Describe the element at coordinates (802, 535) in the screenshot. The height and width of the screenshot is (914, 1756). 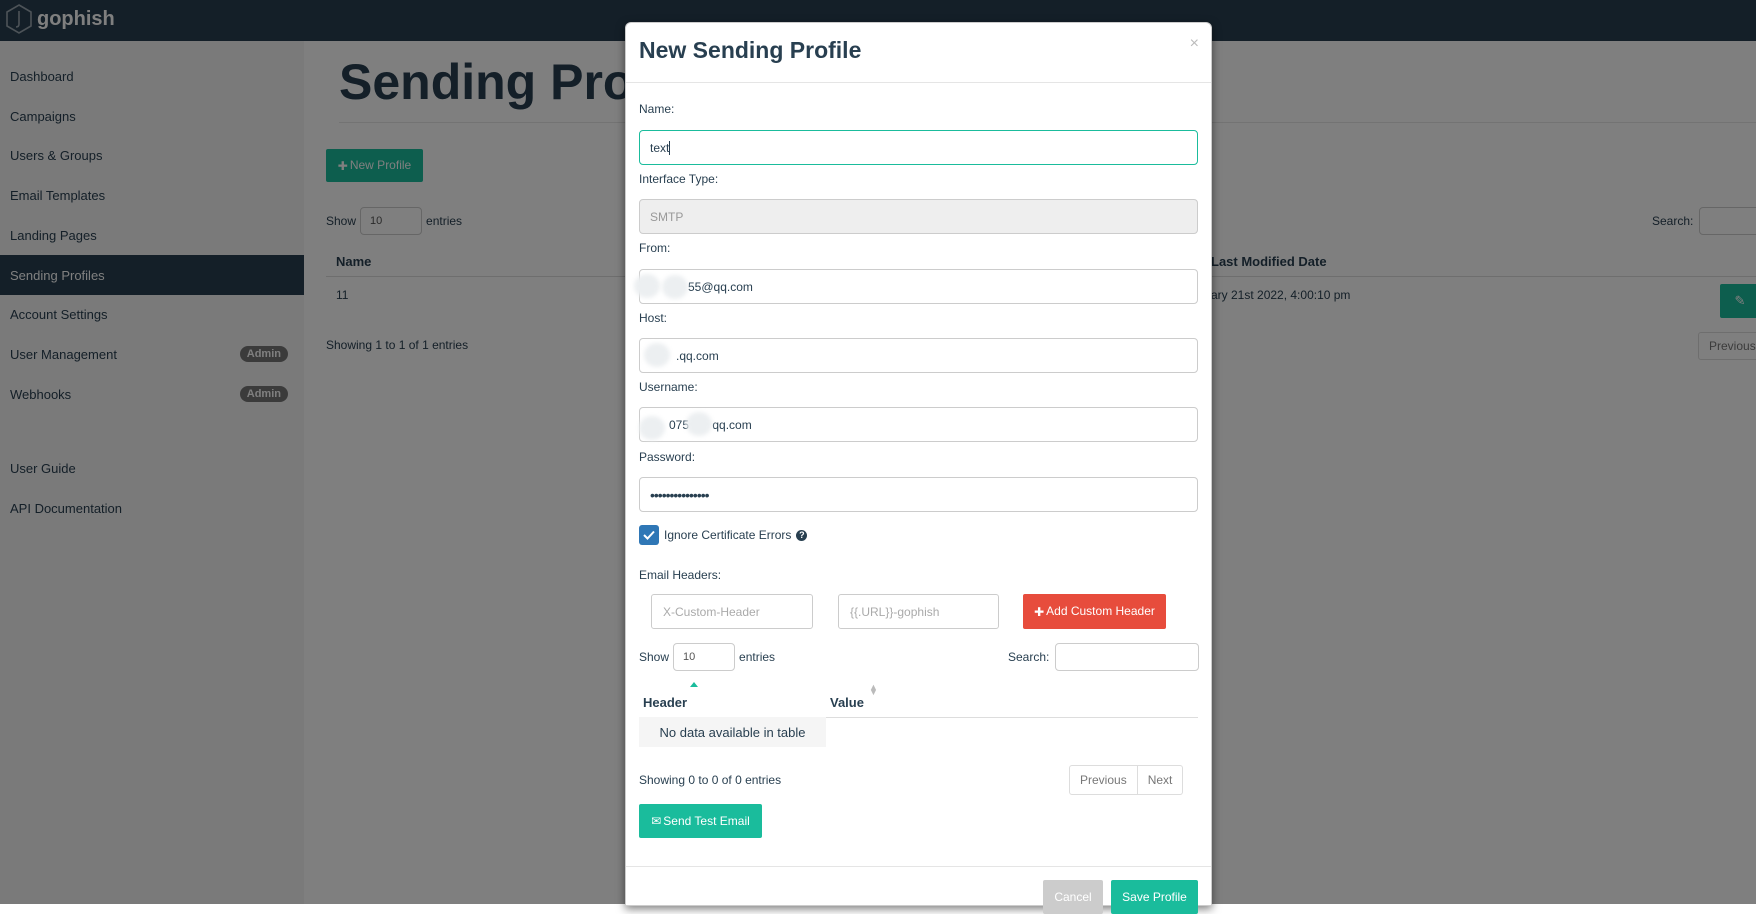
I see `question-circle-icon: ?` at that location.